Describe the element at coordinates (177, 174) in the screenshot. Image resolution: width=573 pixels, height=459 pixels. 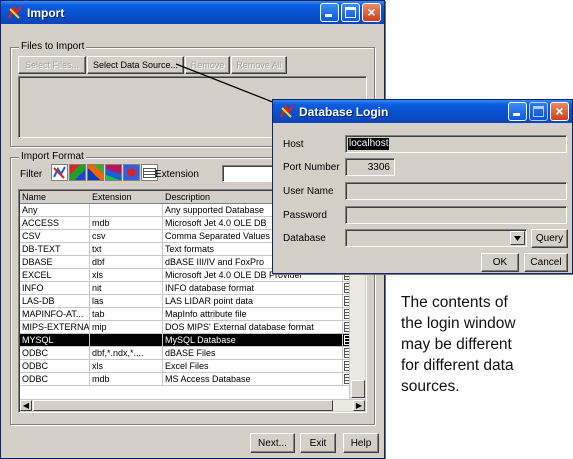
I see `extension-label: Extension` at that location.